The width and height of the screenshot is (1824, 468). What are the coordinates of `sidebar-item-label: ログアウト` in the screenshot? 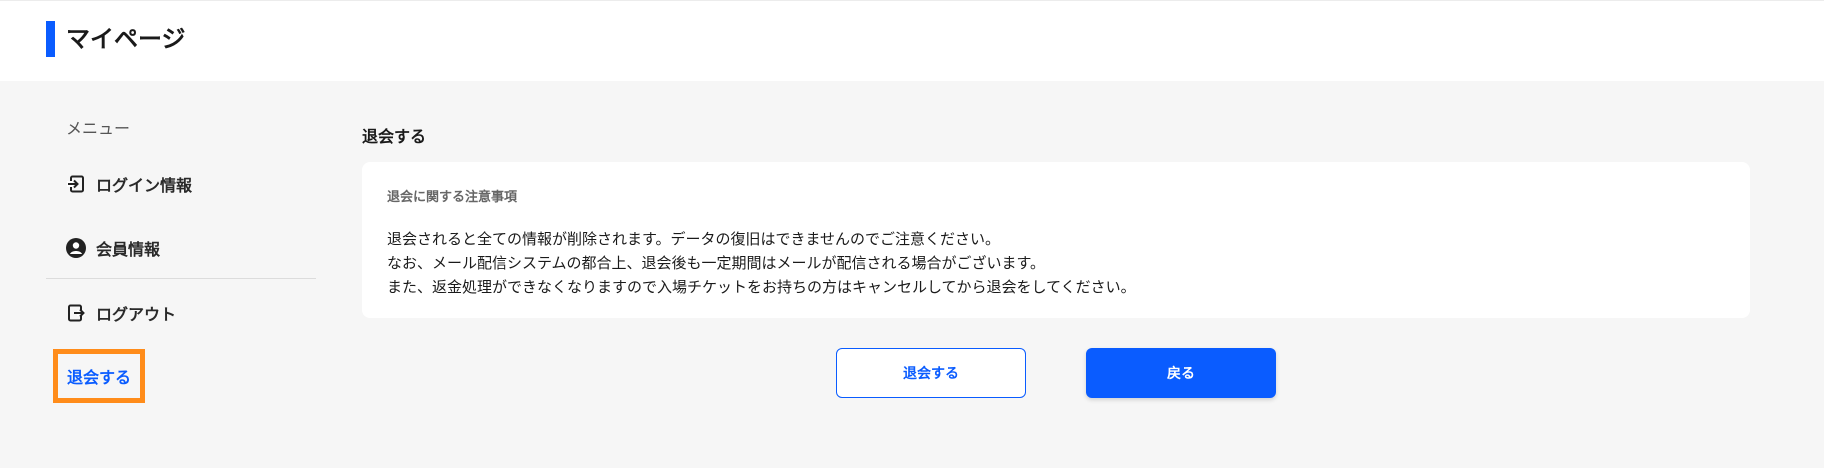 It's located at (136, 314).